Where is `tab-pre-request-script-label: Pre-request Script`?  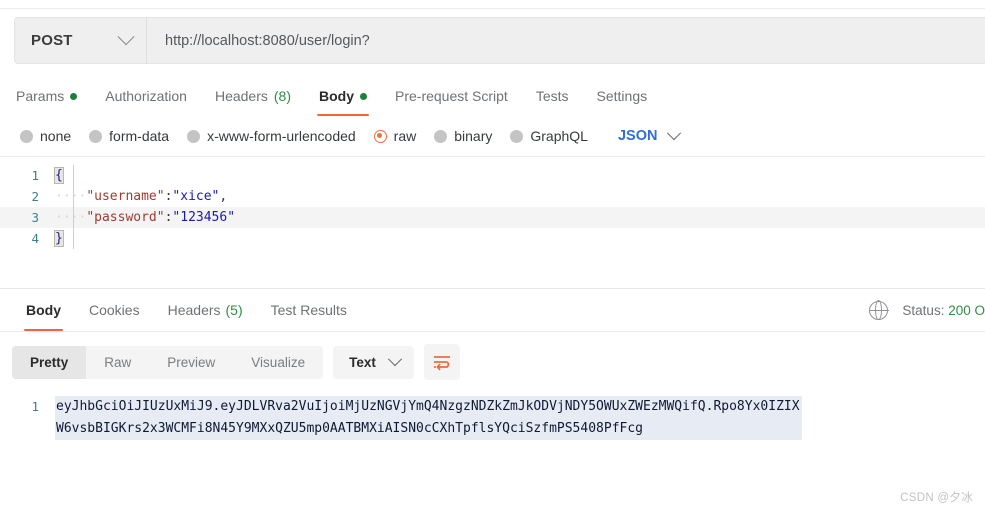
tab-pre-request-script-label: Pre-request Script is located at coordinates (451, 96).